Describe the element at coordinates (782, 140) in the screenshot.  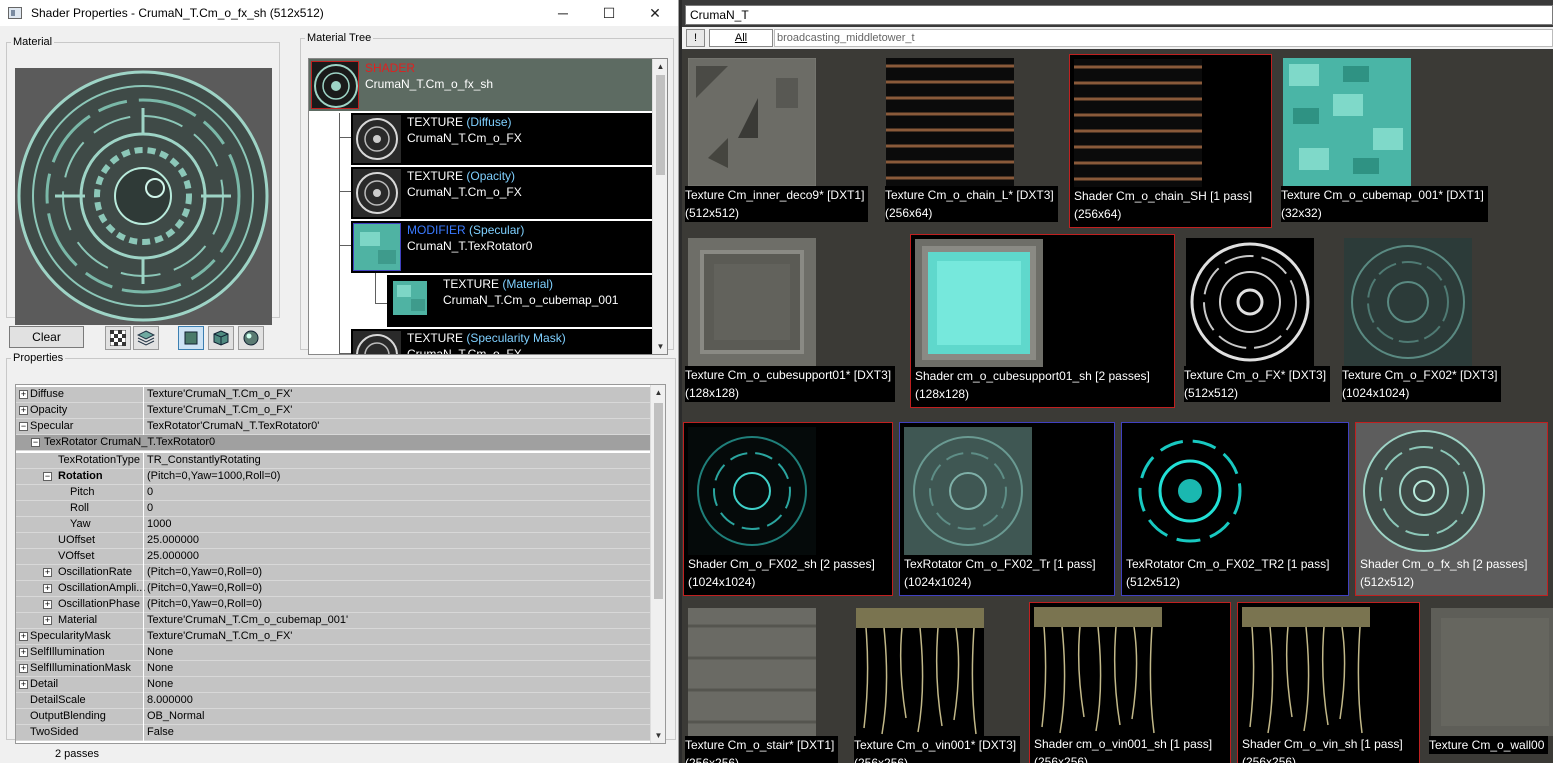
I see `texture-tile: Texture Cm_inner_deco9* [DXT1] (512x512)` at that location.